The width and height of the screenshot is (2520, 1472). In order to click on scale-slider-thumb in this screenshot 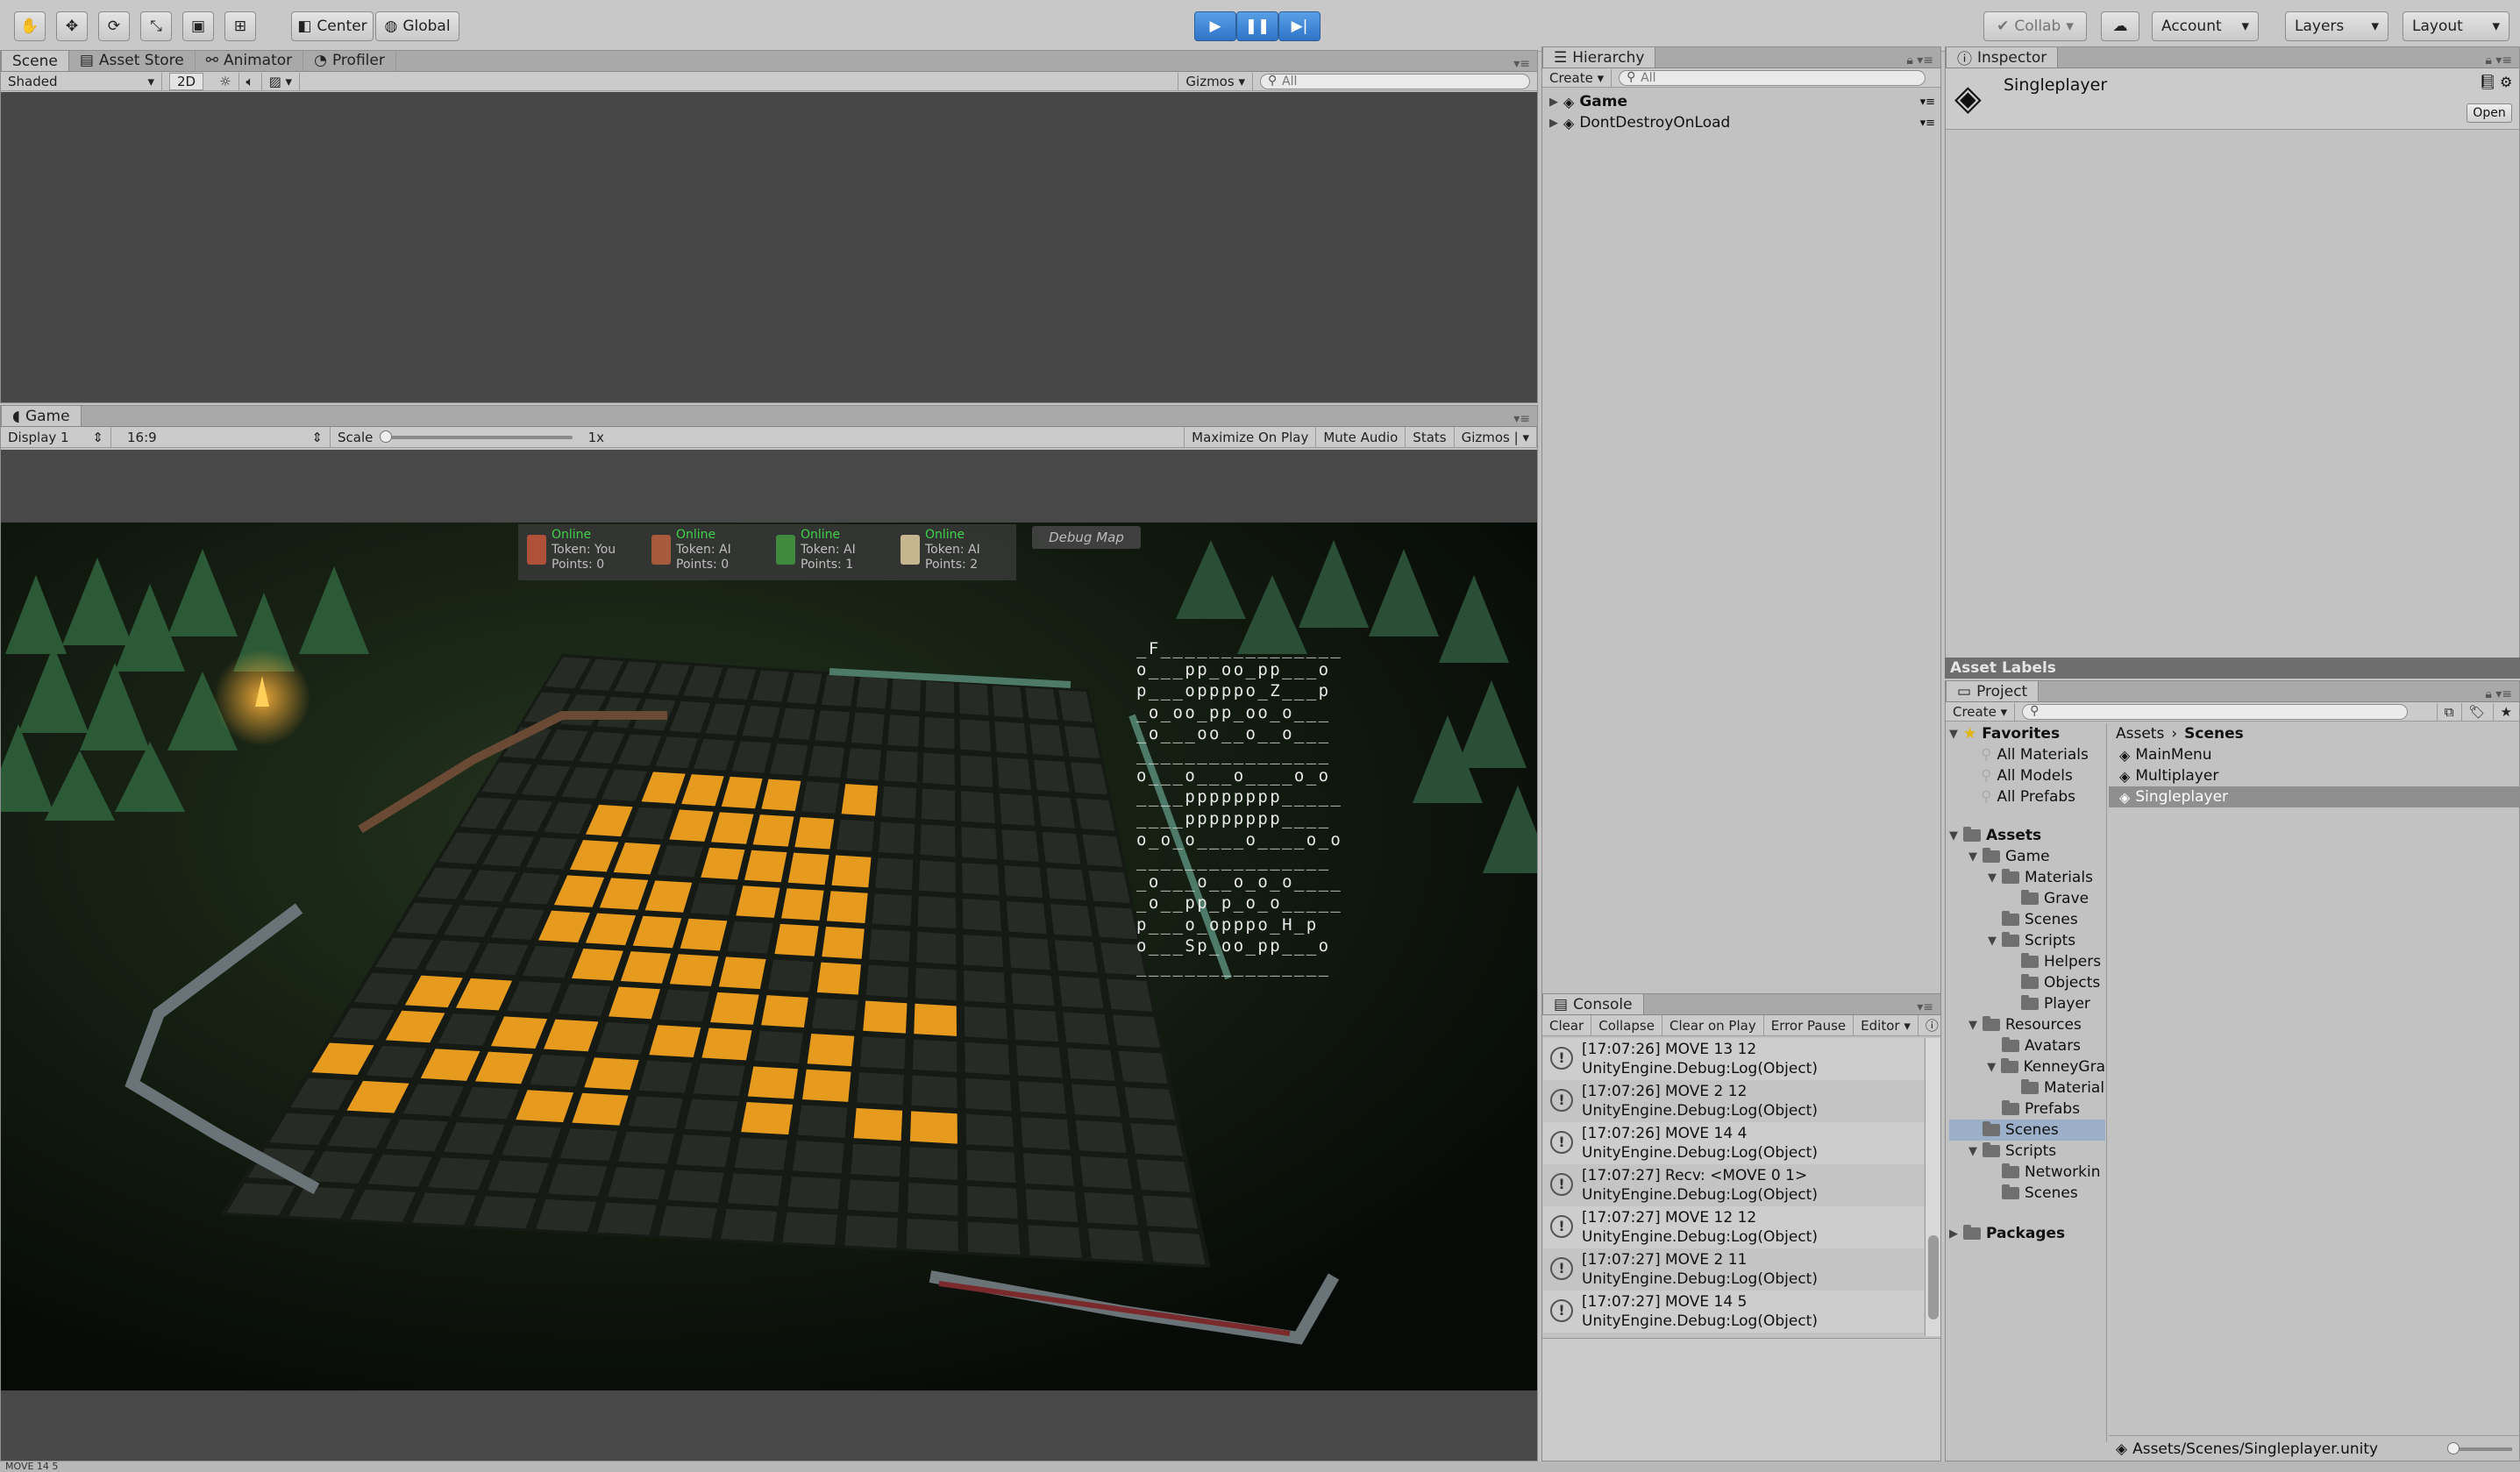, I will do `click(386, 436)`.